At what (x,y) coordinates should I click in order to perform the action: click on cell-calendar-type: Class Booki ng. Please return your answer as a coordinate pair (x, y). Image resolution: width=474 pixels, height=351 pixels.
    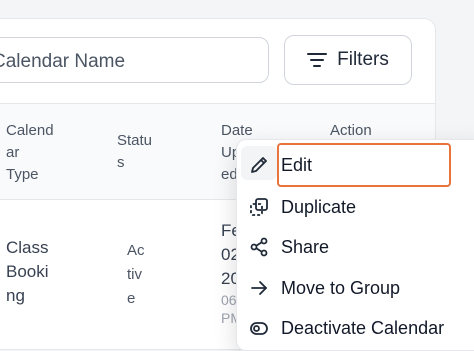
    Looking at the image, I should click on (27, 271).